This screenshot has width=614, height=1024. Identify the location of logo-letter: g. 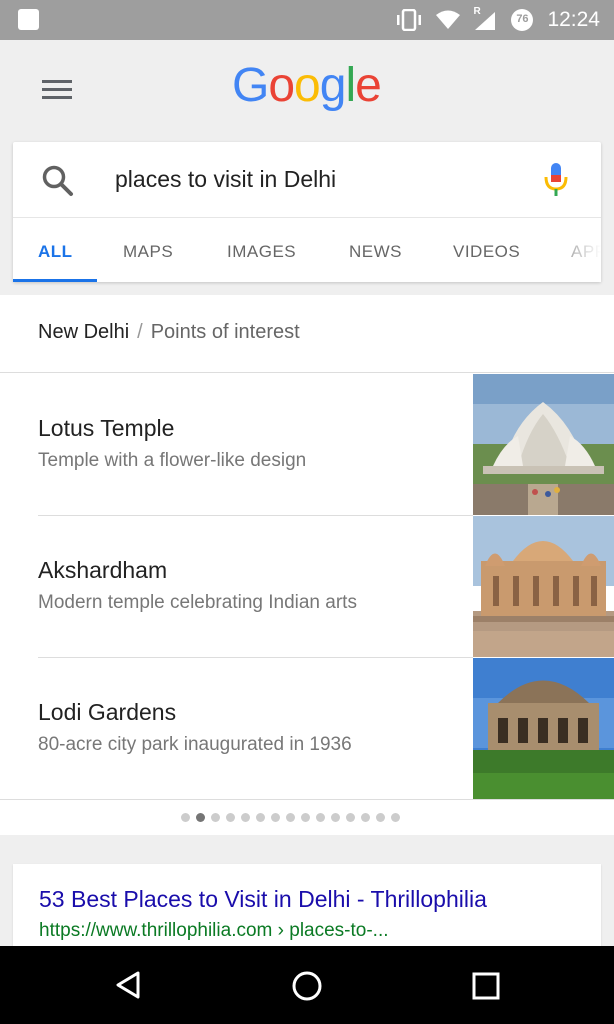
(333, 85).